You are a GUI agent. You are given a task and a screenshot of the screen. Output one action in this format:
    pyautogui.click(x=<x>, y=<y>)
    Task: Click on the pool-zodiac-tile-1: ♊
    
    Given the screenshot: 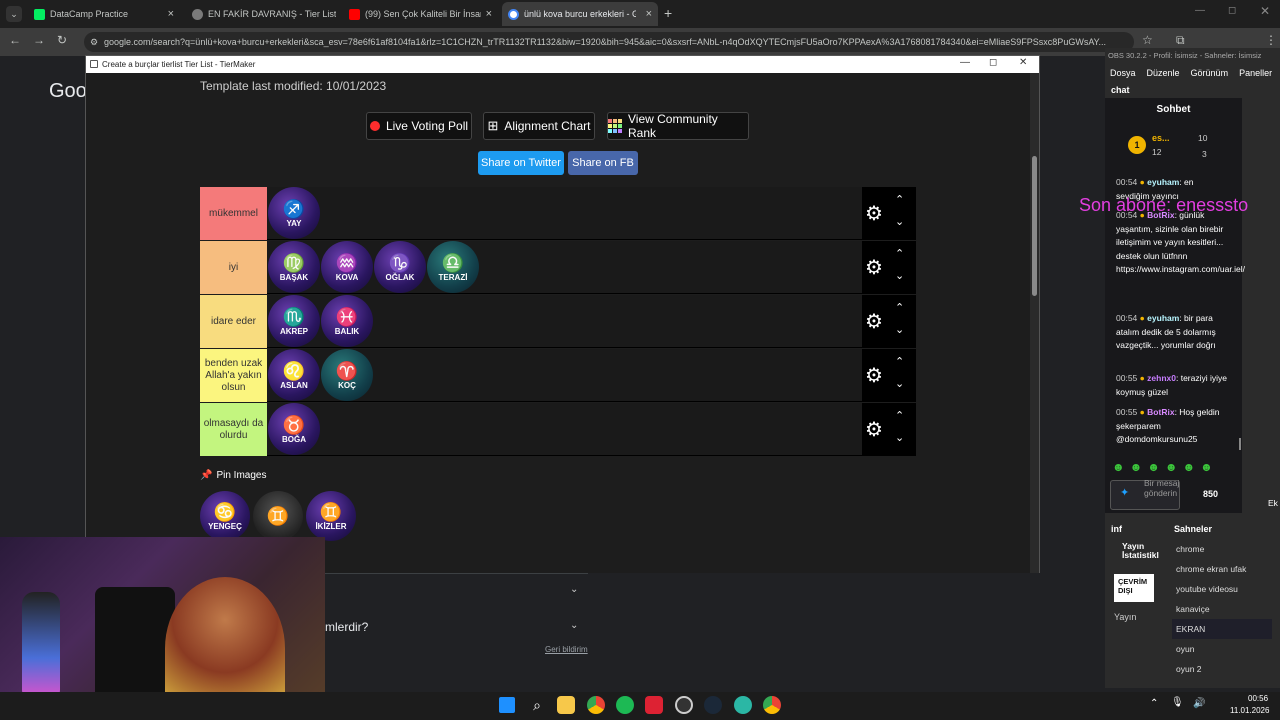 What is the action you would take?
    pyautogui.click(x=278, y=516)
    